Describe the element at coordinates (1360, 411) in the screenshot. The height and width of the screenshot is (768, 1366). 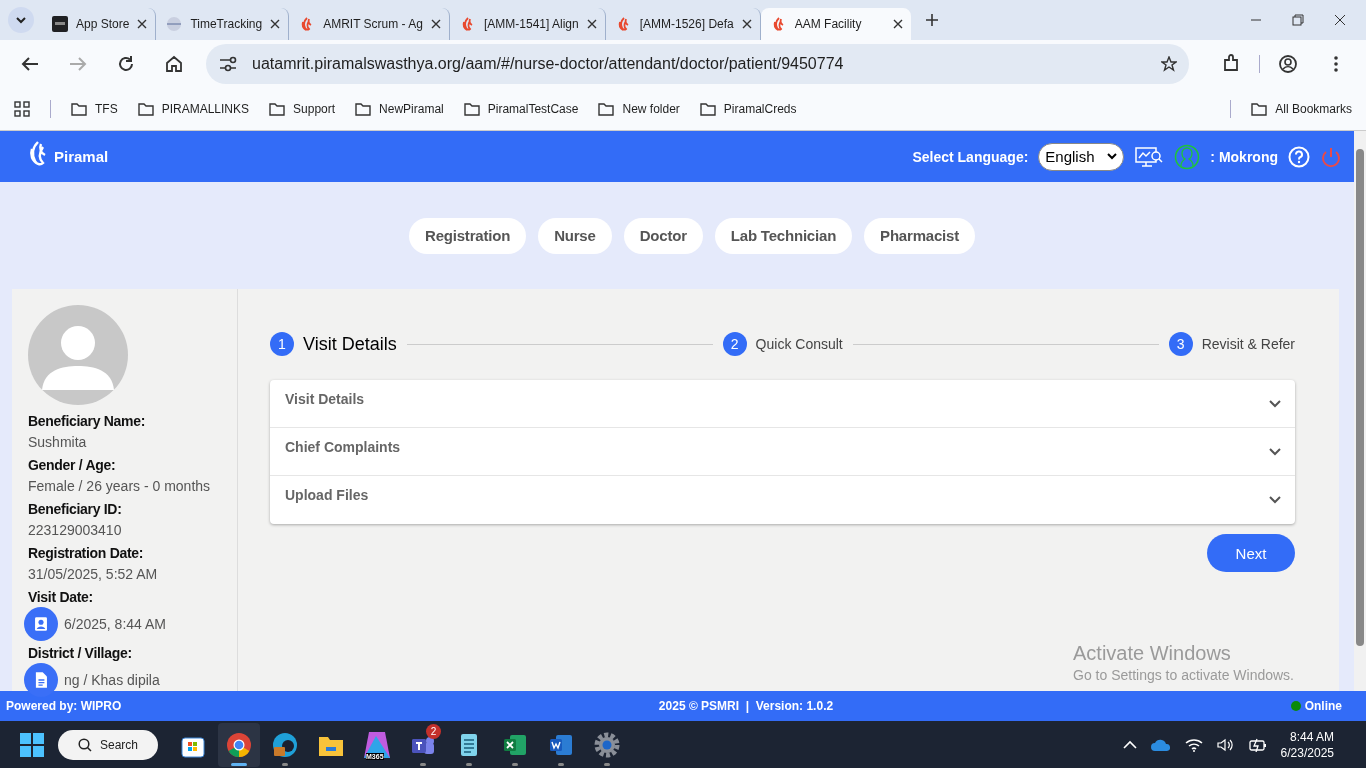
I see `scrollbar` at that location.